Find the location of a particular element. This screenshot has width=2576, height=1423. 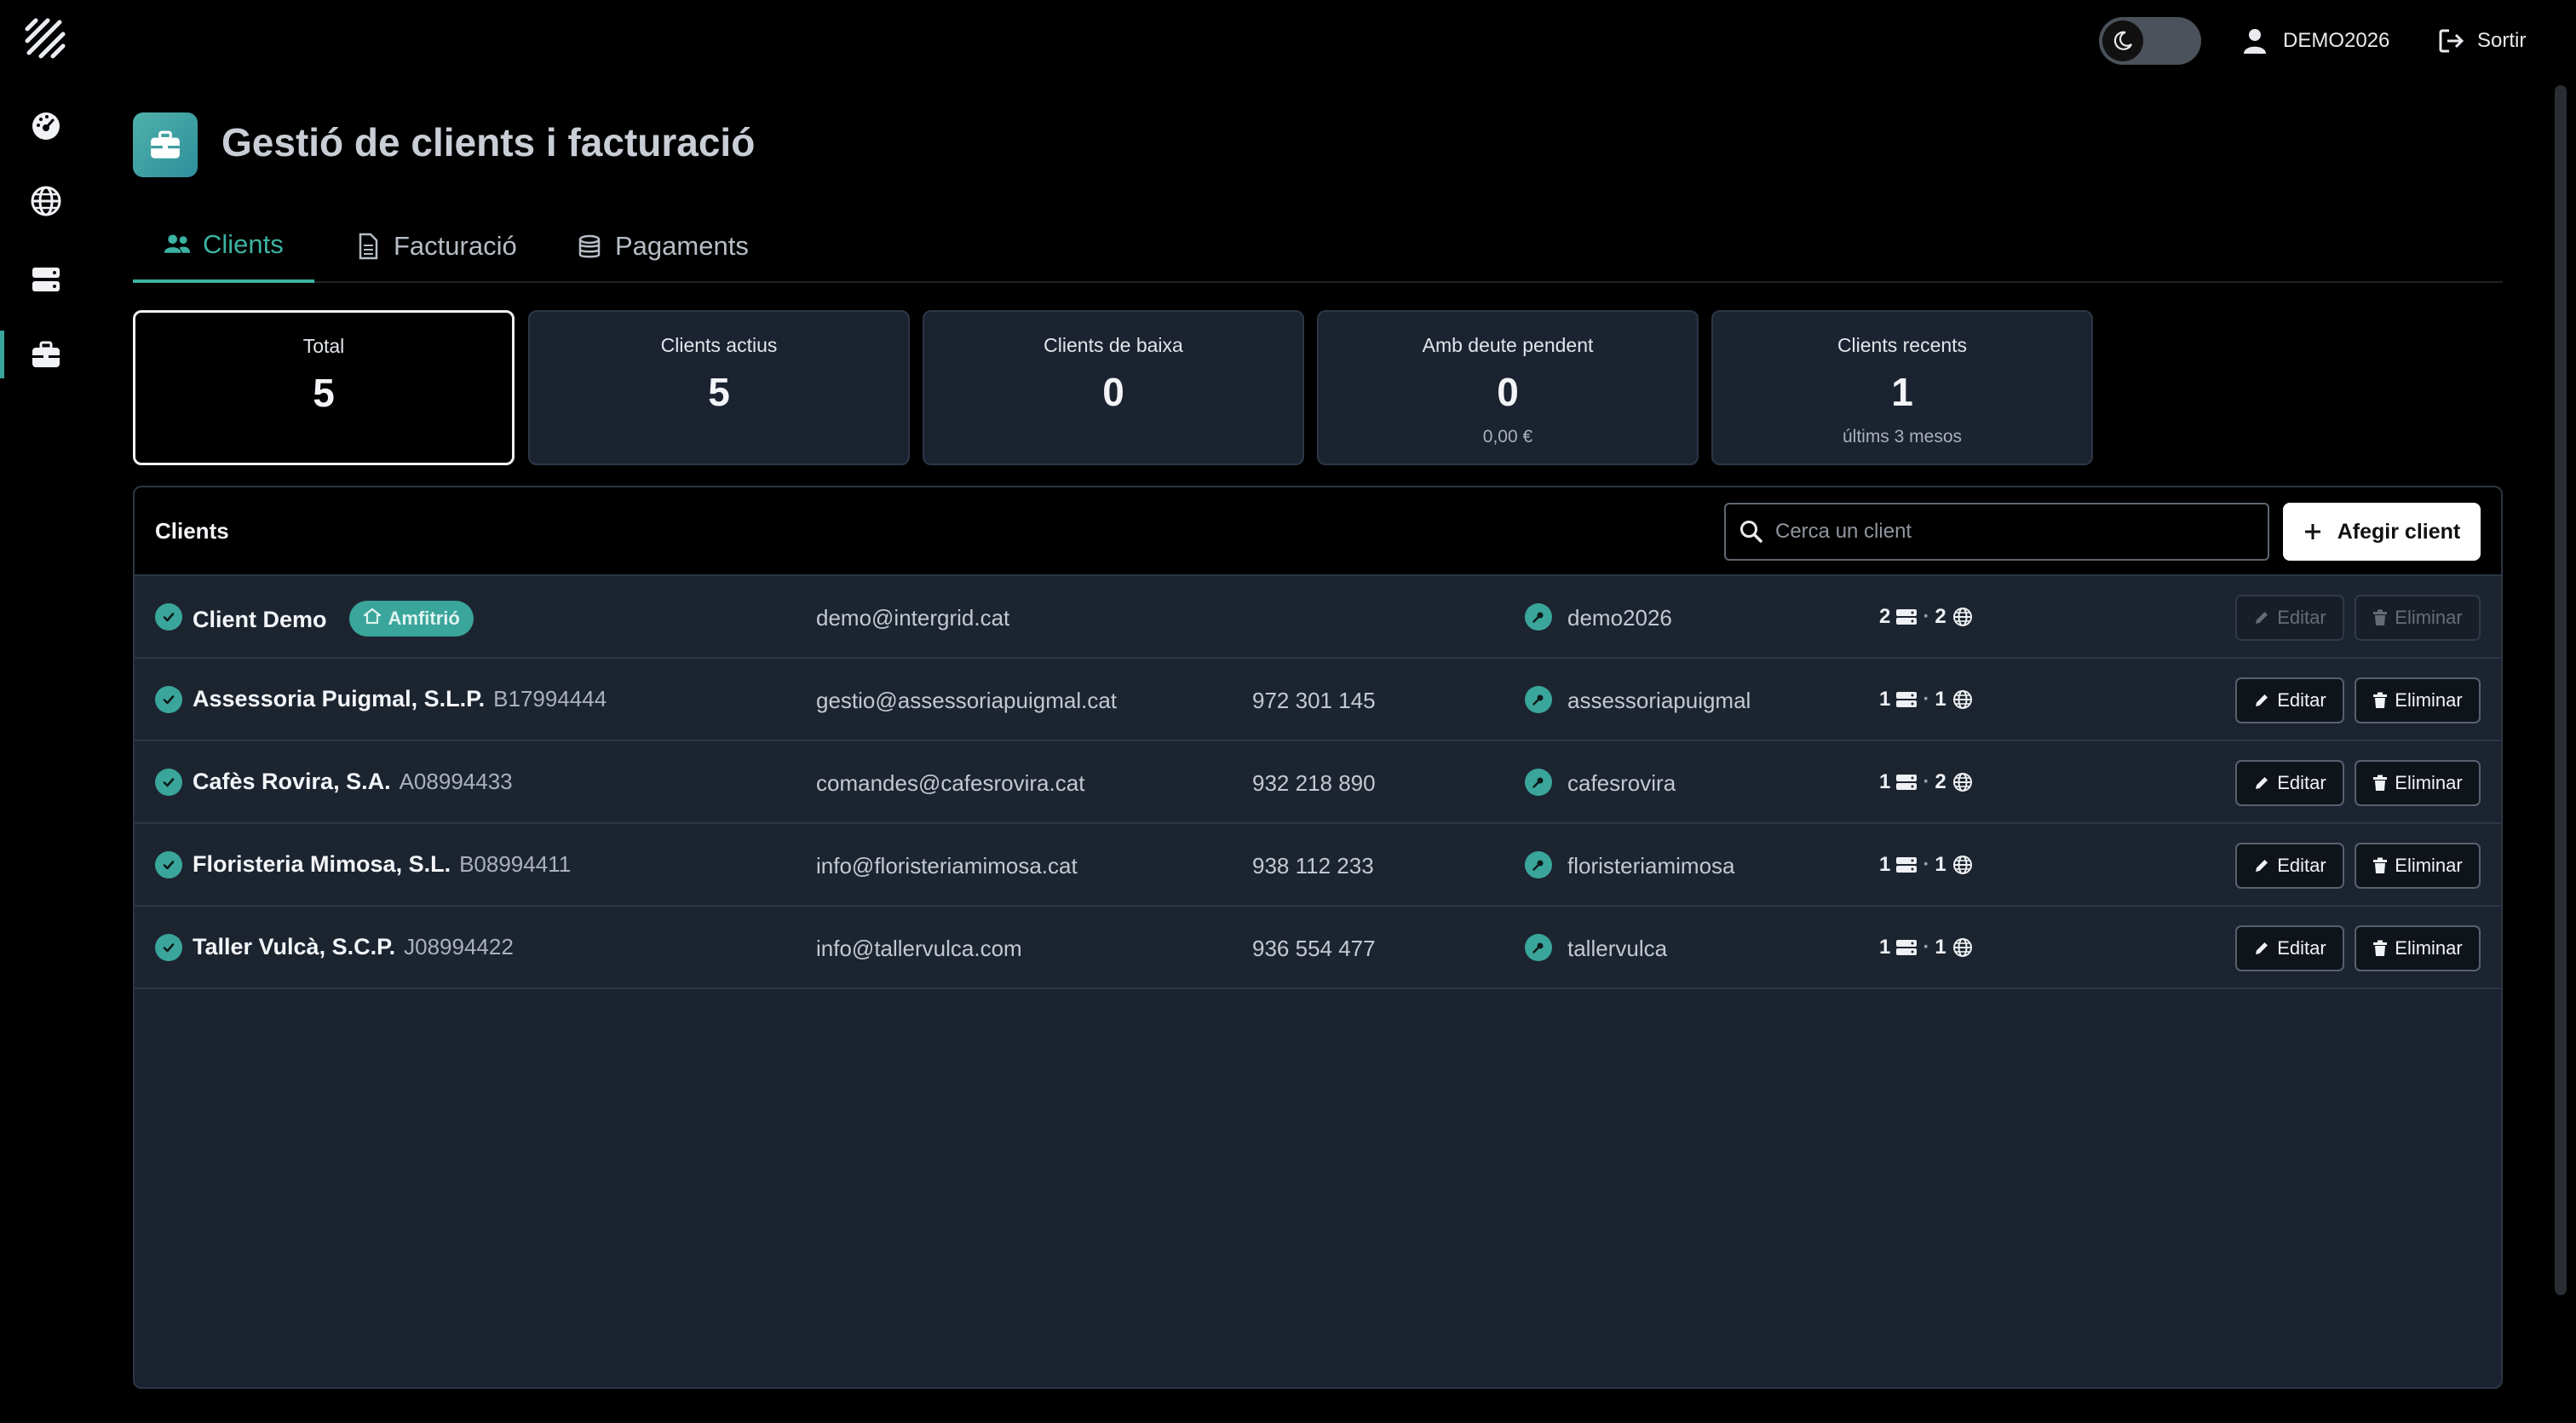

client-phone: 936 554 477 is located at coordinates (1314, 948).